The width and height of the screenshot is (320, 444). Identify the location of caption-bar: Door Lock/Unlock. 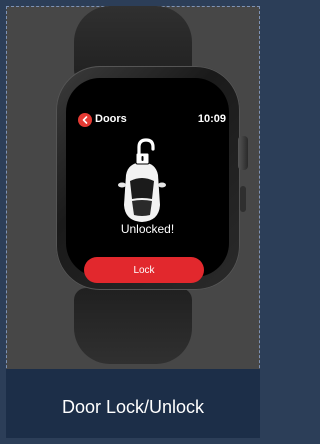
(133, 403).